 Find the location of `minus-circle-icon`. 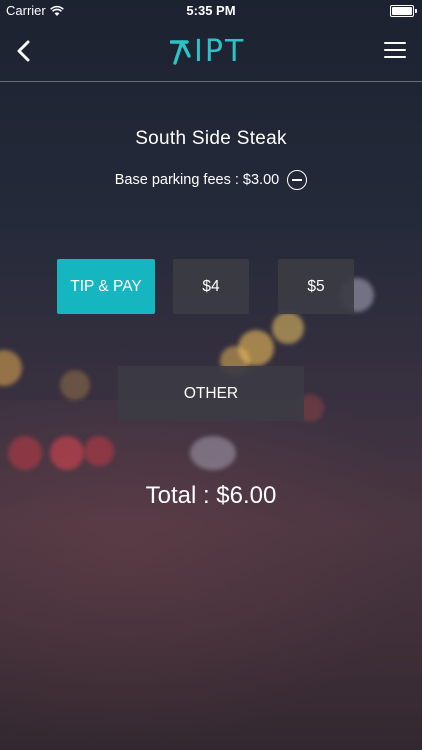

minus-circle-icon is located at coordinates (297, 180).